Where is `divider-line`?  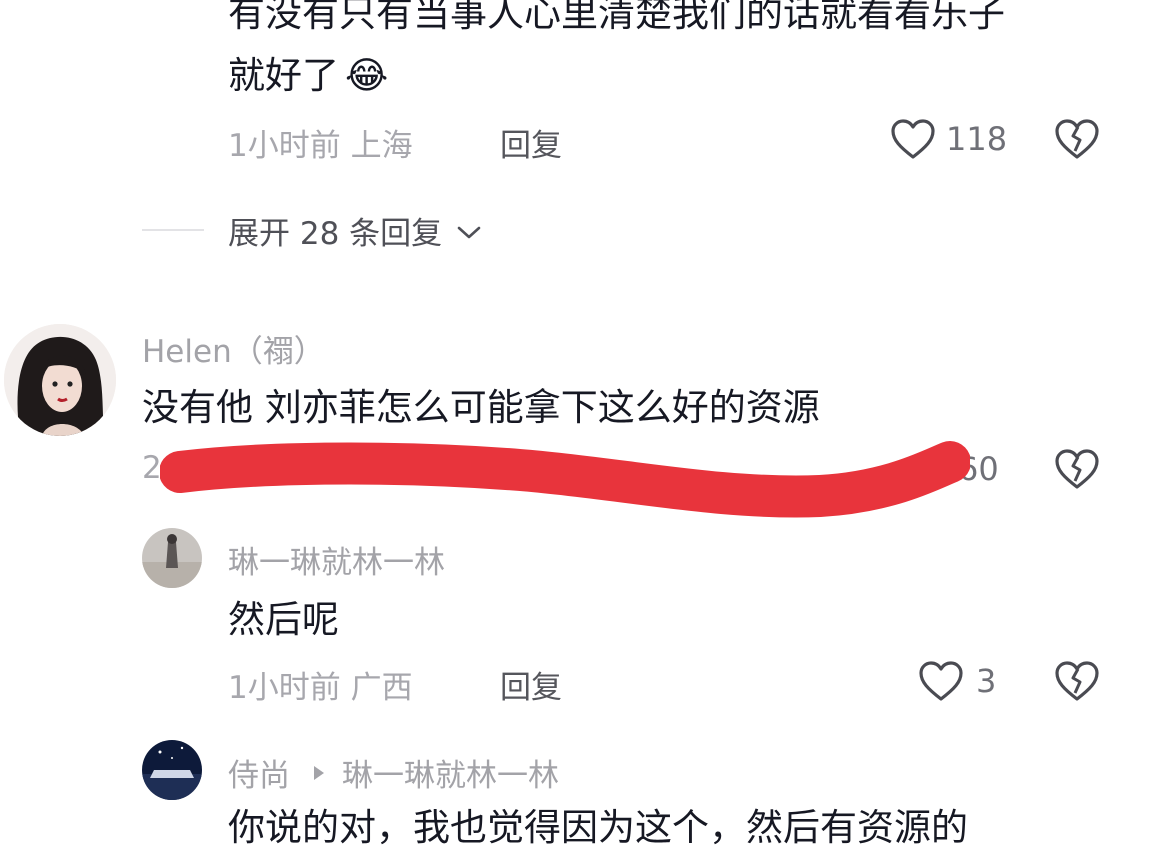 divider-line is located at coordinates (173, 230).